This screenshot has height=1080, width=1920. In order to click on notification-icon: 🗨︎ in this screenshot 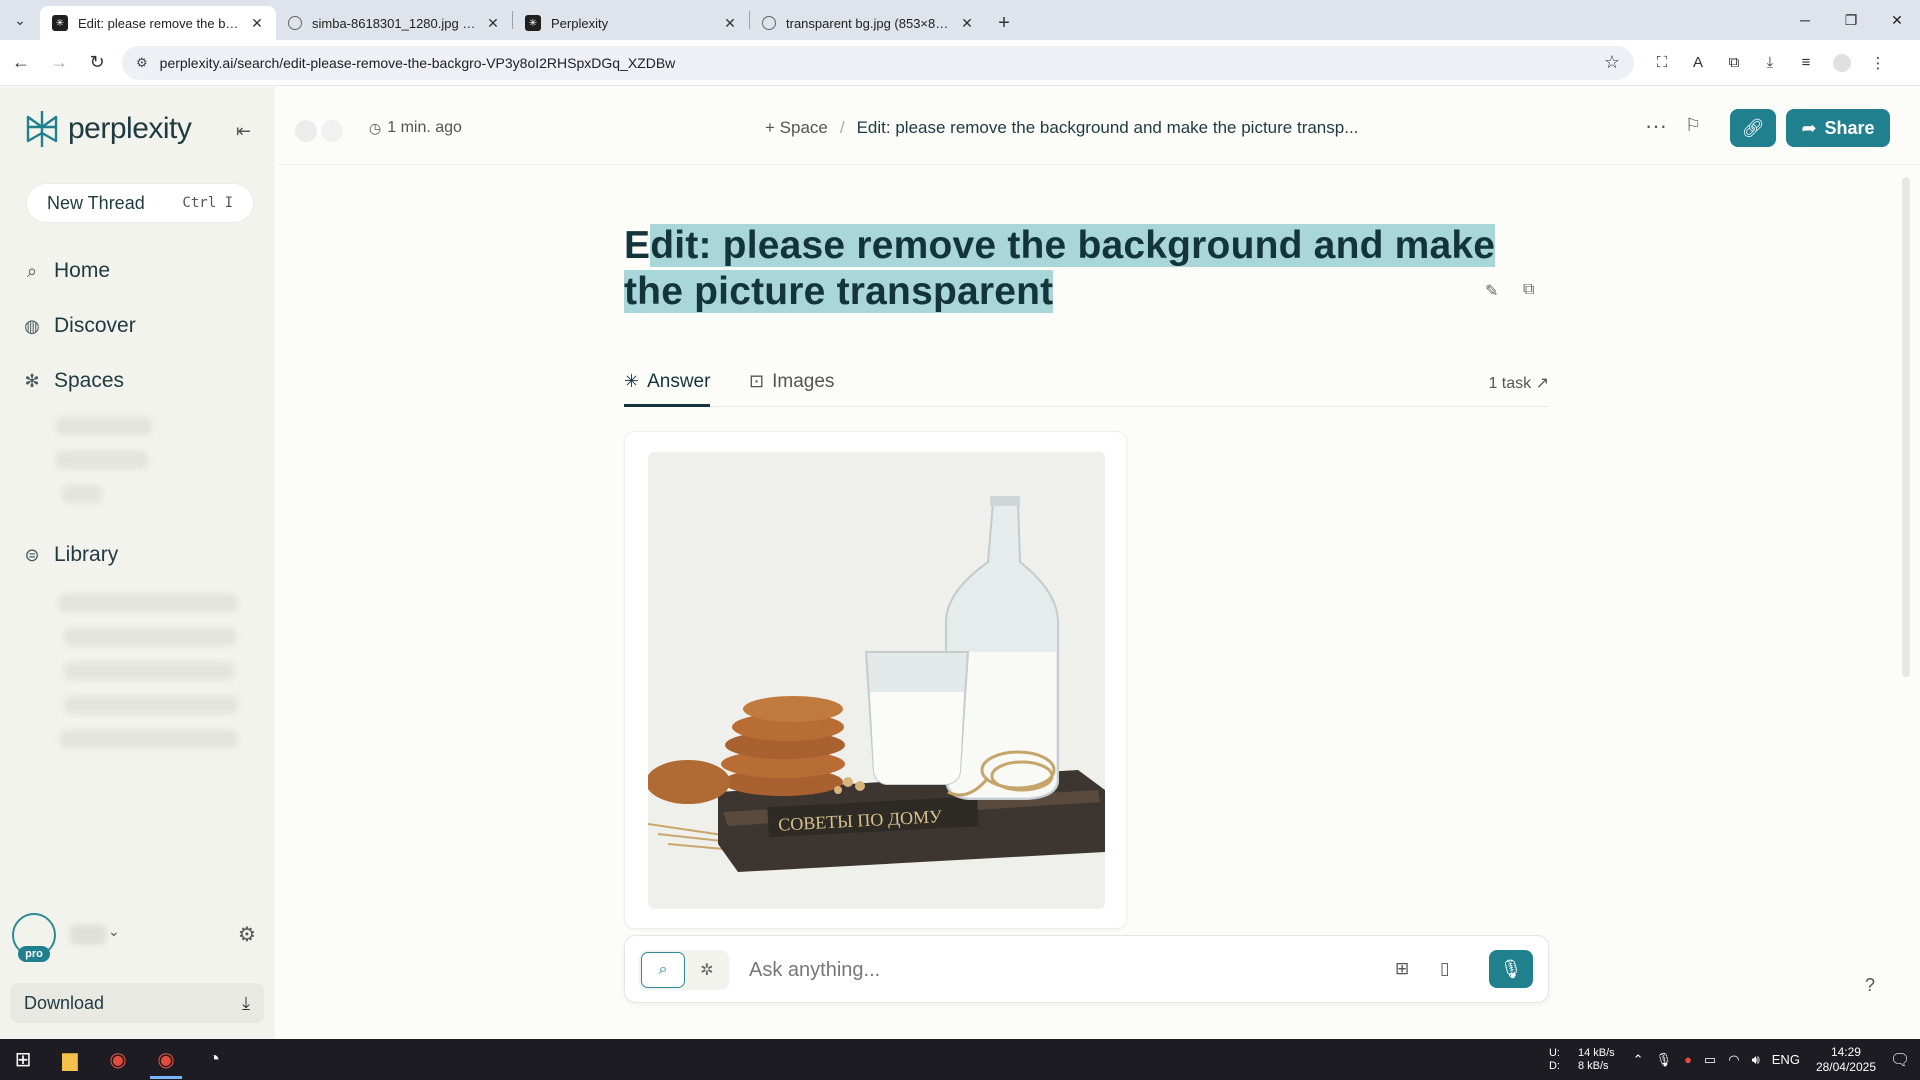, I will do `click(1905, 1060)`.